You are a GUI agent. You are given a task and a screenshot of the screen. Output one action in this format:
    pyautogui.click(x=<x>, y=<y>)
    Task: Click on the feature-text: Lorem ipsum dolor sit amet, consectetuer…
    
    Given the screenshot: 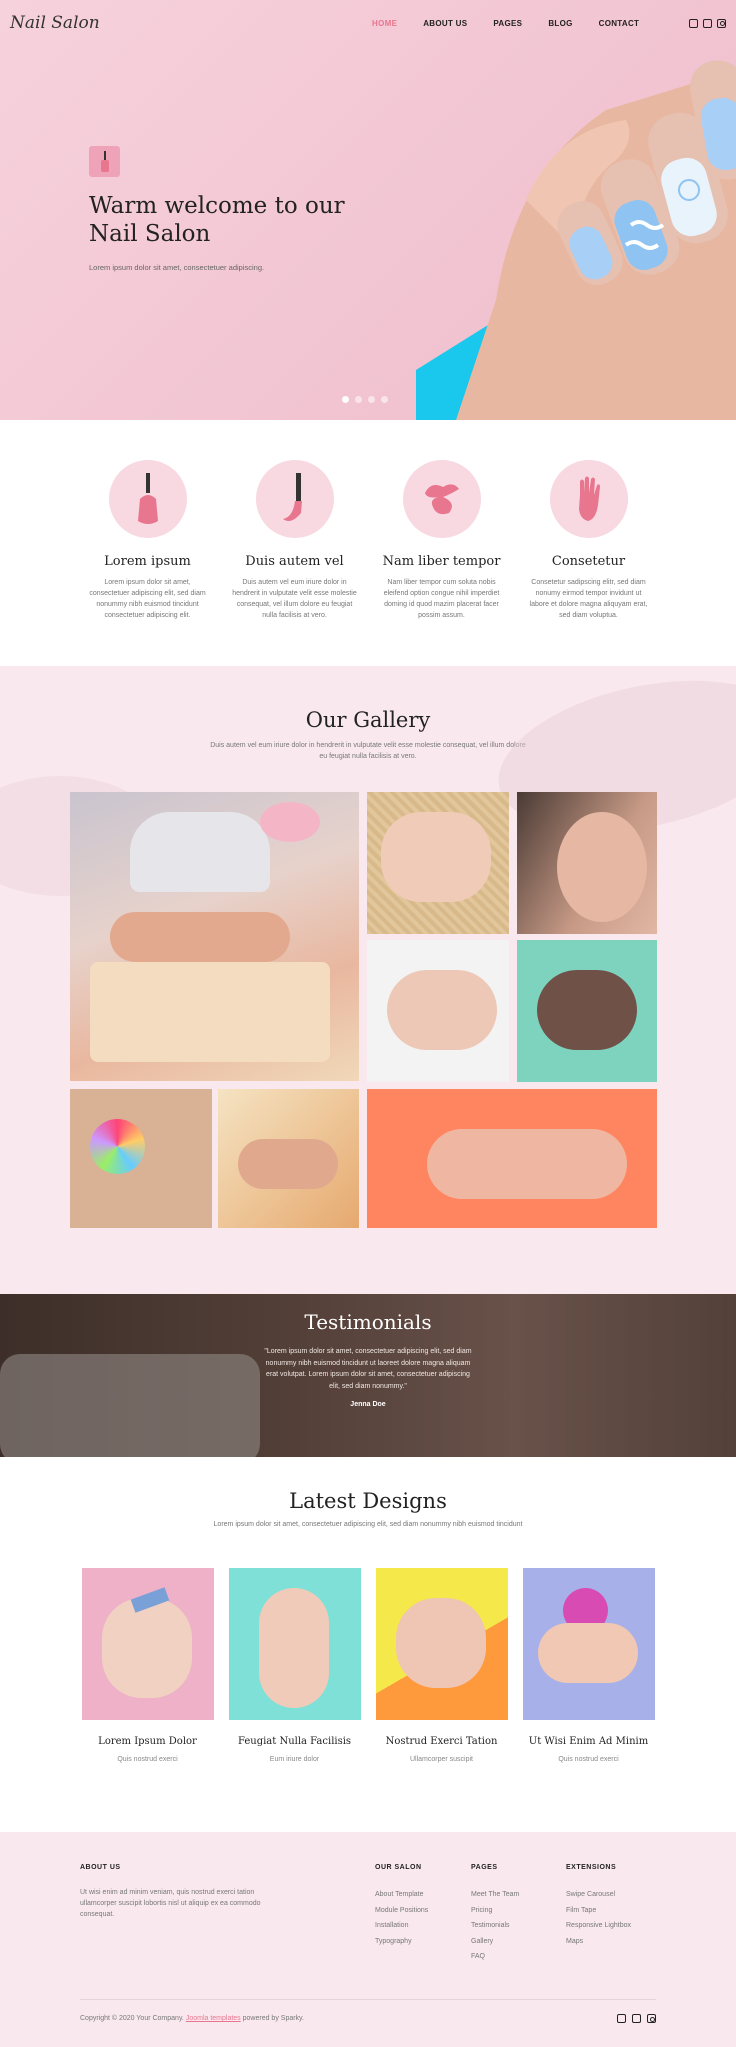 What is the action you would take?
    pyautogui.click(x=147, y=599)
    